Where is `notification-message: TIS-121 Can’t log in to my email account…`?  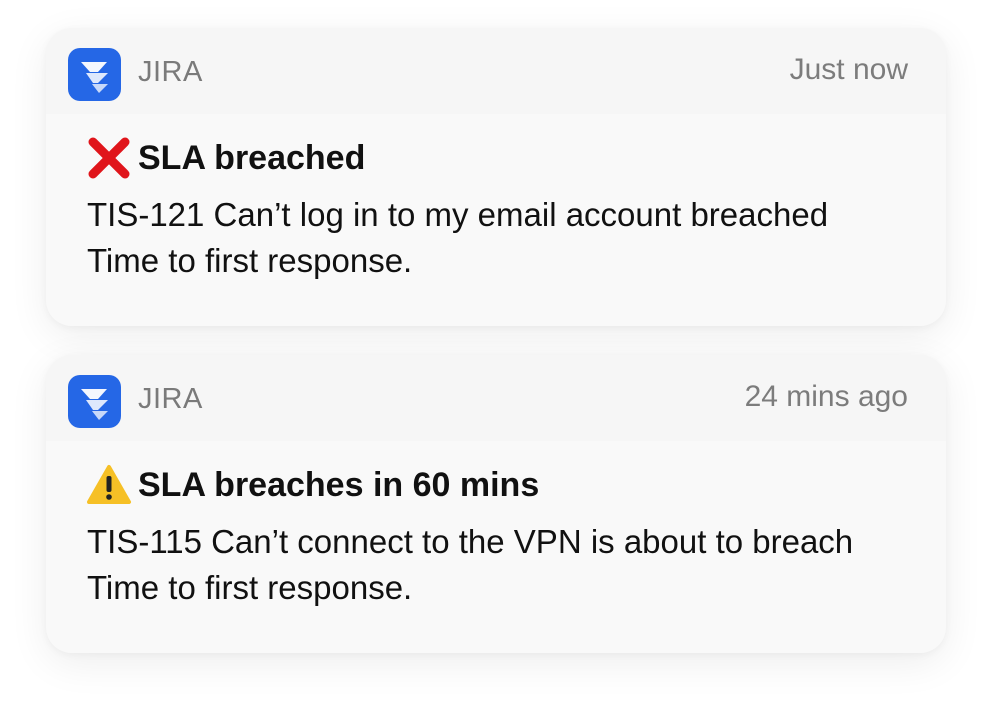 notification-message: TIS-121 Can’t log in to my email account… is located at coordinates (458, 237).